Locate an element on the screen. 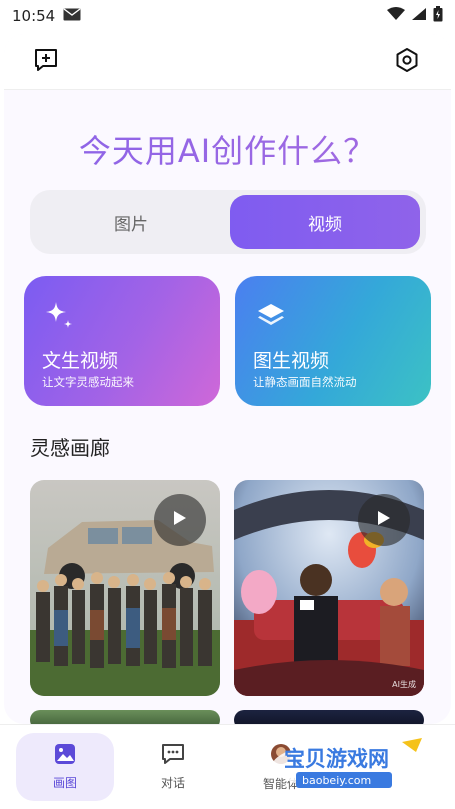 The width and height of the screenshot is (455, 809). nav-item-chat: 对话 is located at coordinates (173, 767).